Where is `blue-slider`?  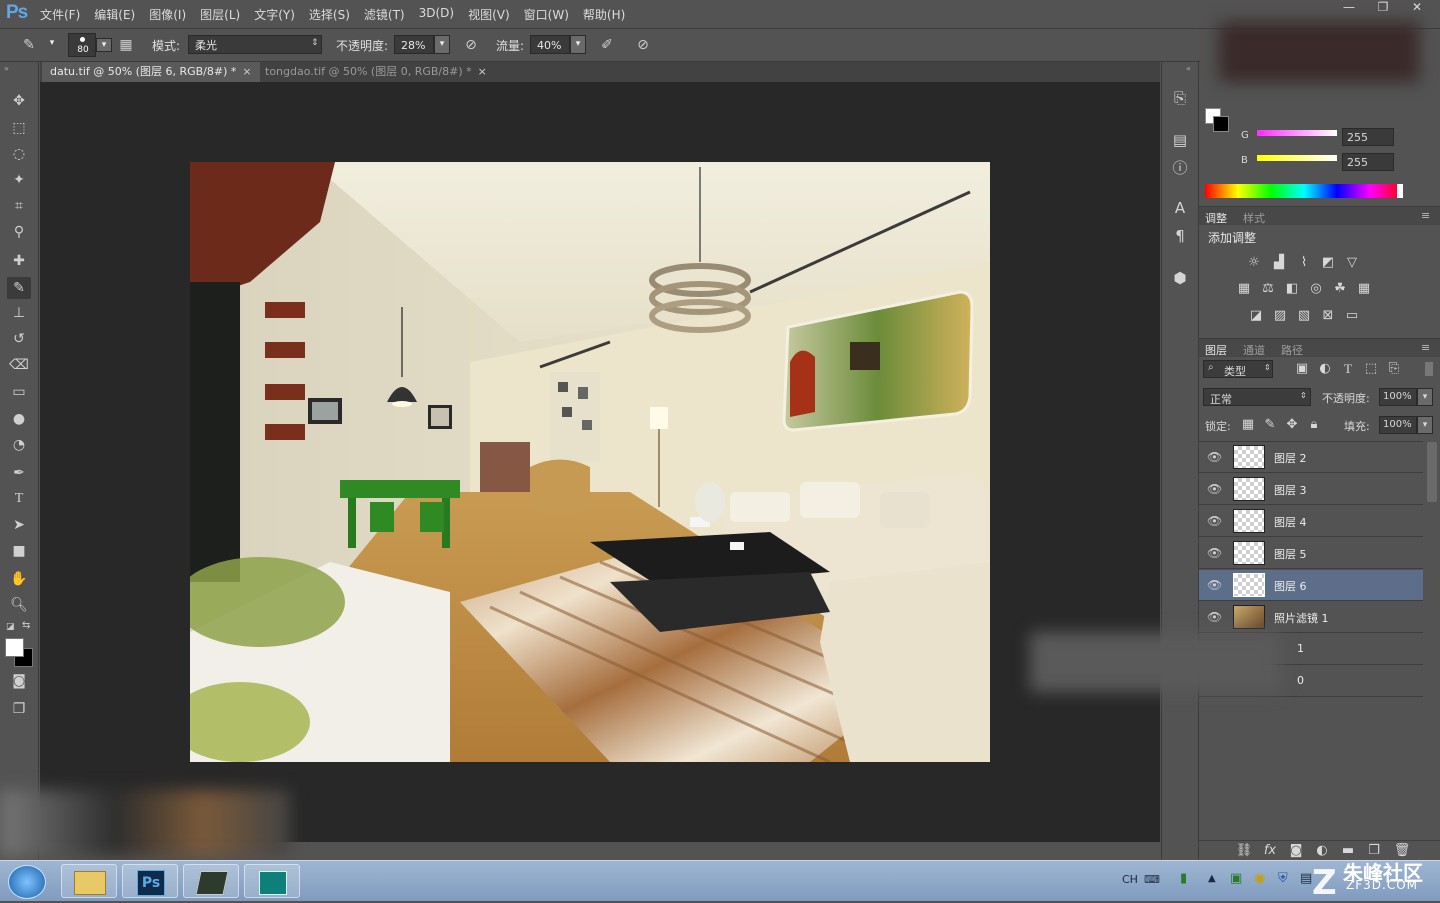 blue-slider is located at coordinates (1297, 158).